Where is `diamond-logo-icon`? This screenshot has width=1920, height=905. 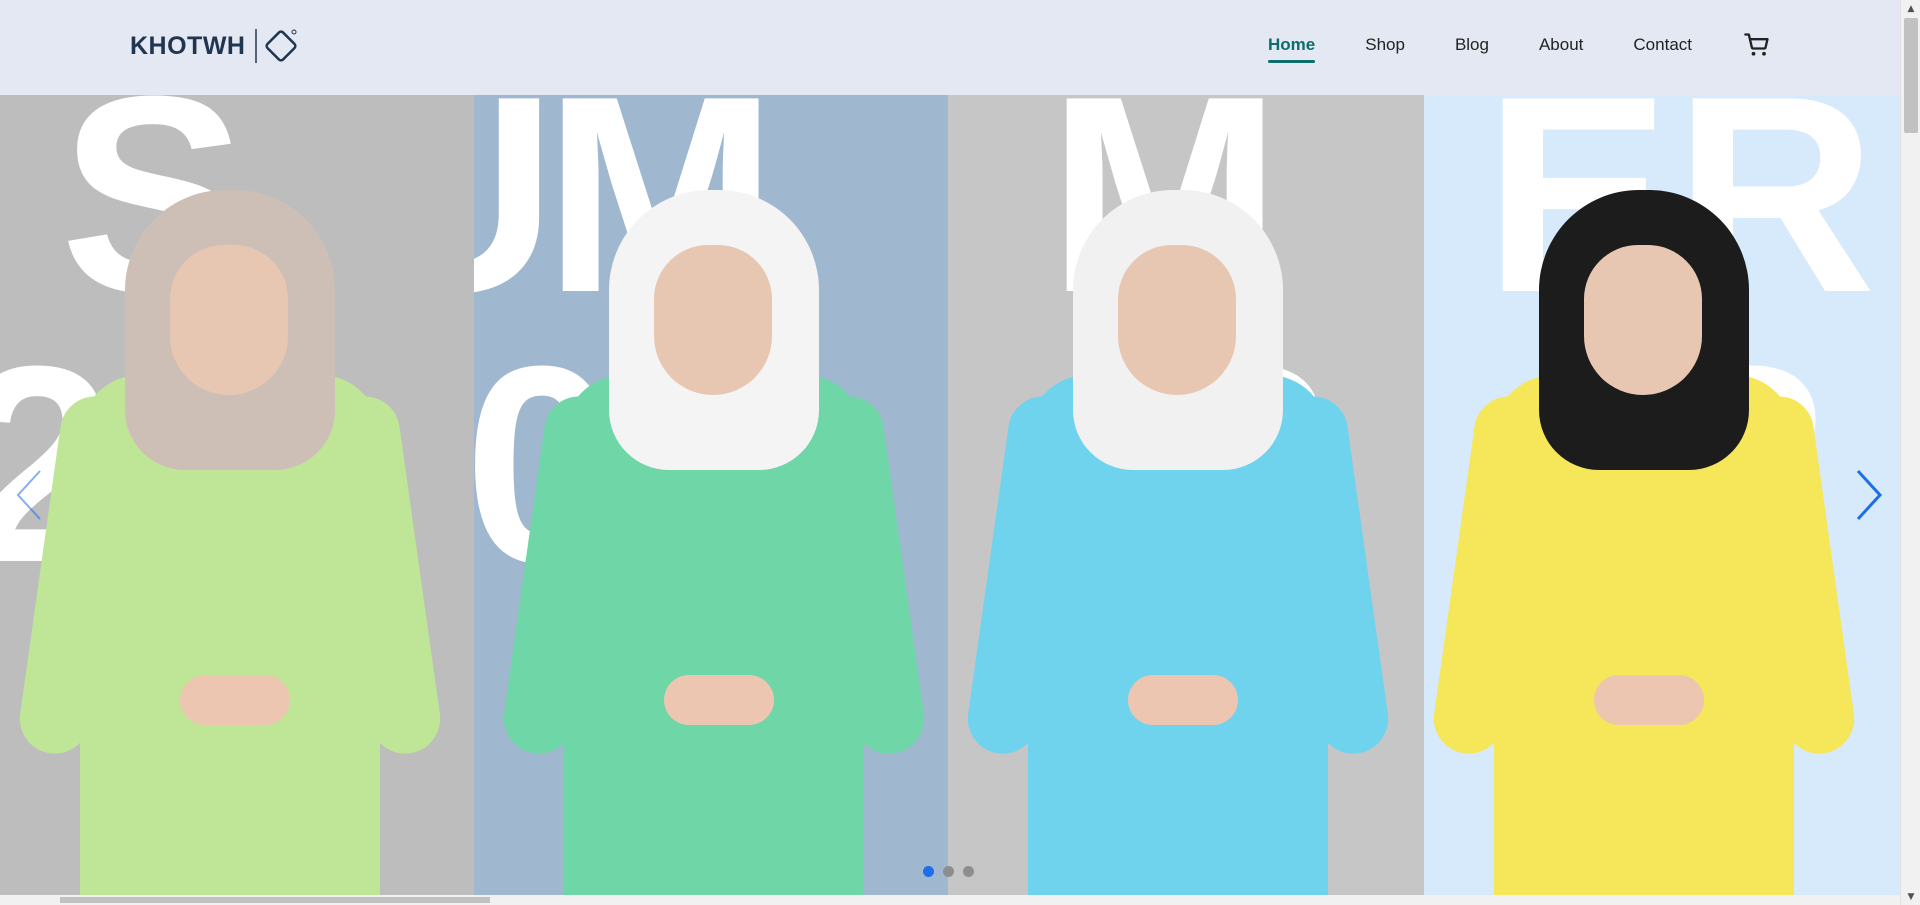 diamond-logo-icon is located at coordinates (281, 46).